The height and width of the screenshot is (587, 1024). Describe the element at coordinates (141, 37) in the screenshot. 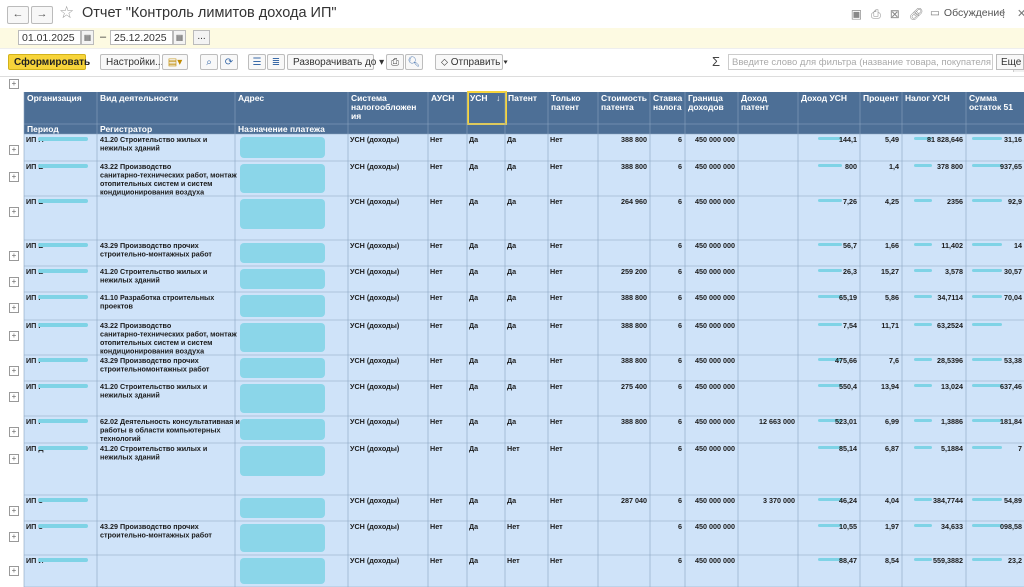

I see `date-to-field: 25.12.2025` at that location.